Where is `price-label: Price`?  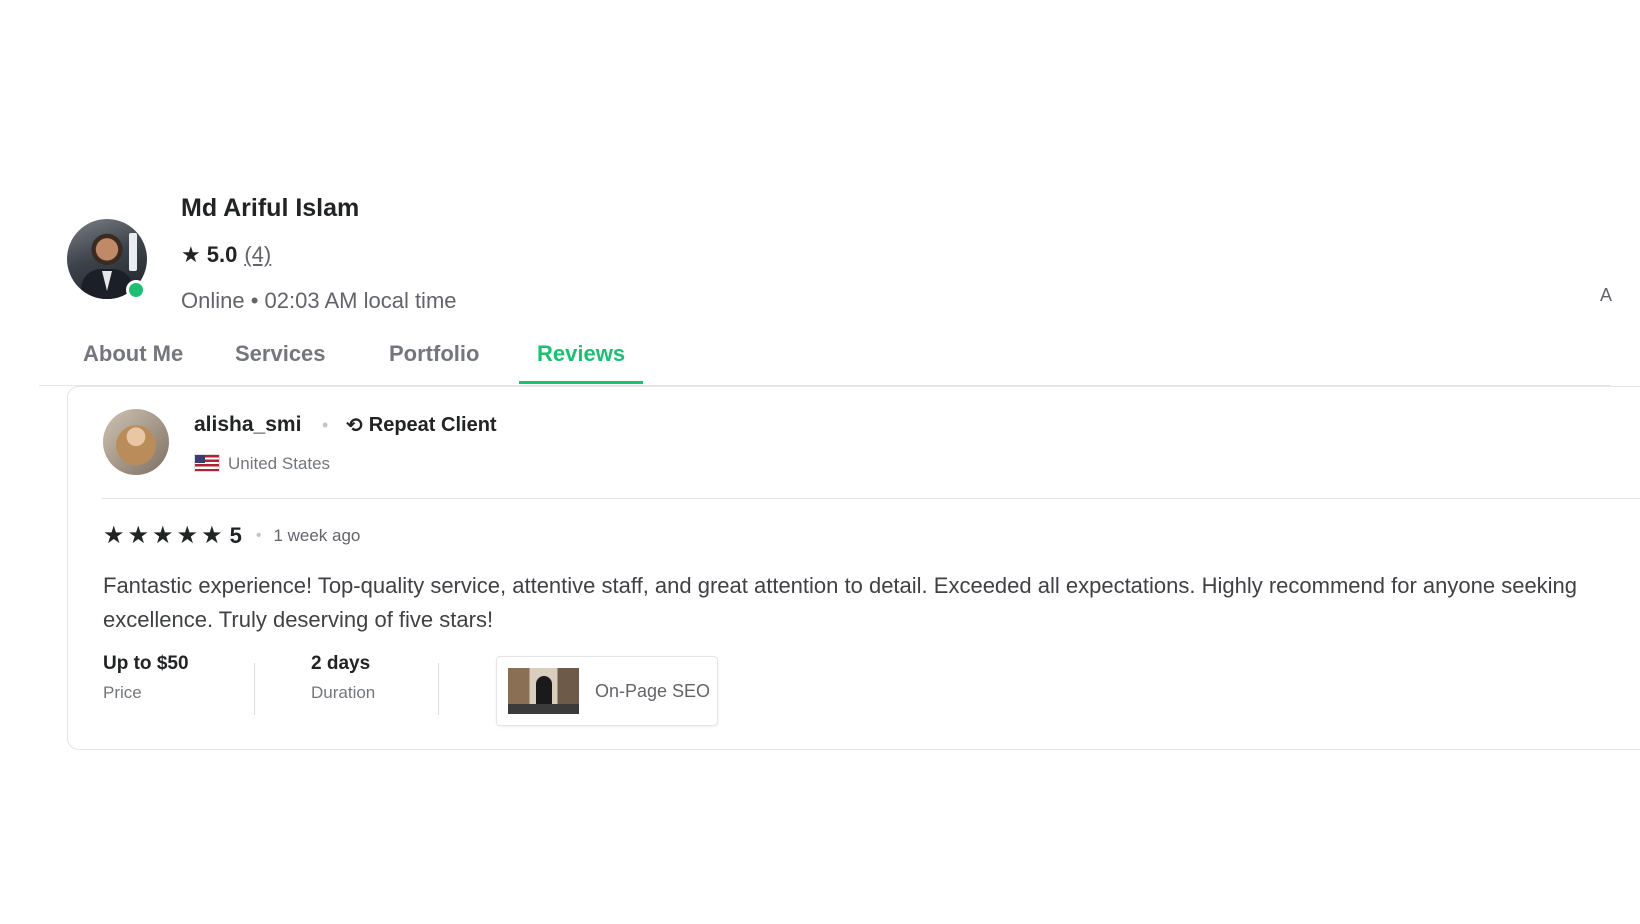
price-label: Price is located at coordinates (122, 692).